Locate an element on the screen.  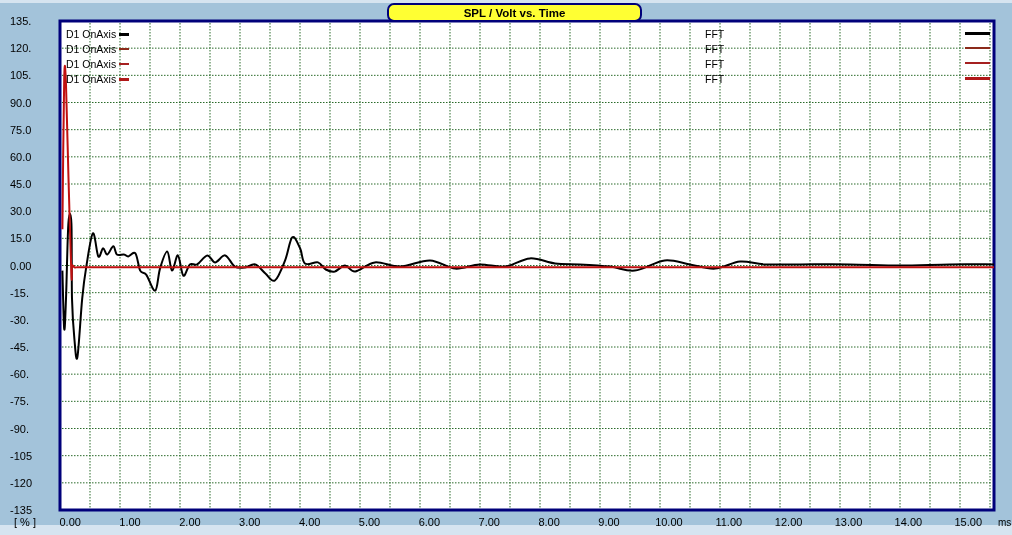
x-tick-label: 9.00 is located at coordinates (609, 522).